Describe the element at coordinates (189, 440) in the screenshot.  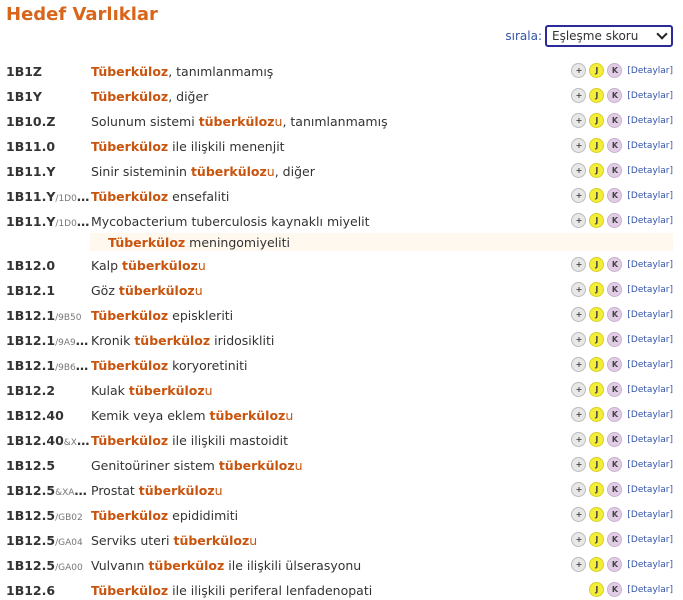
I see `entity-title: Tüberküloz ile ilişkili mastoidit` at that location.